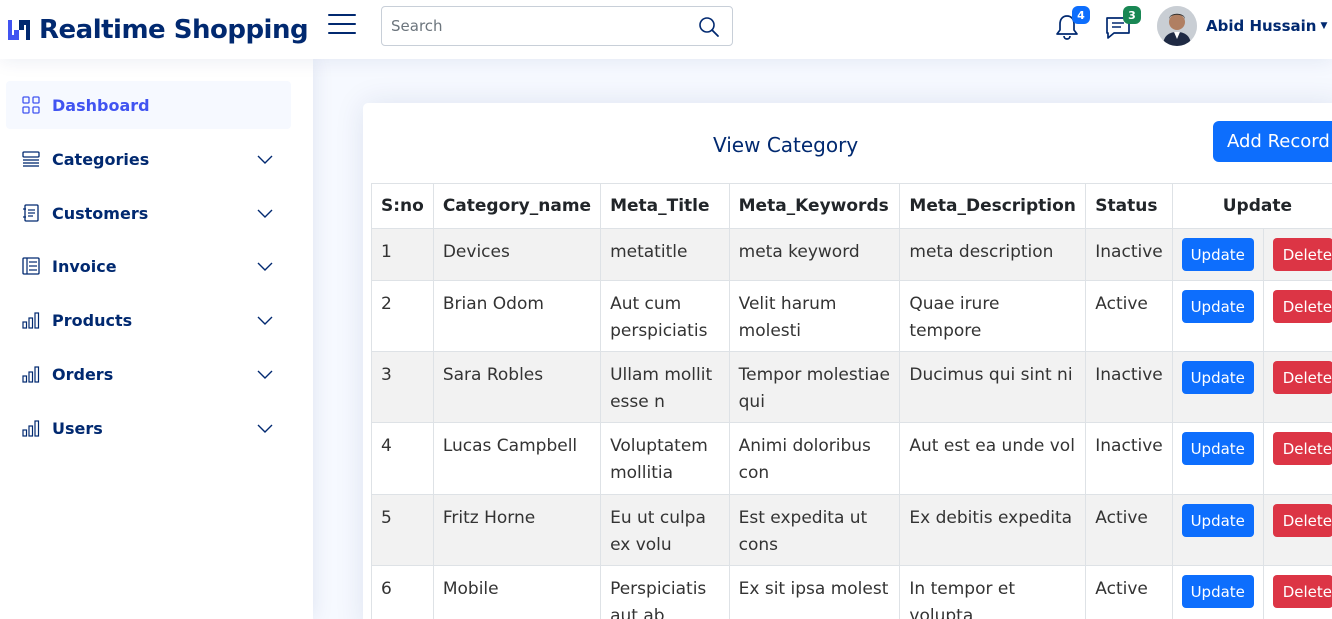  I want to click on sidebar-toggle-button, so click(342, 27).